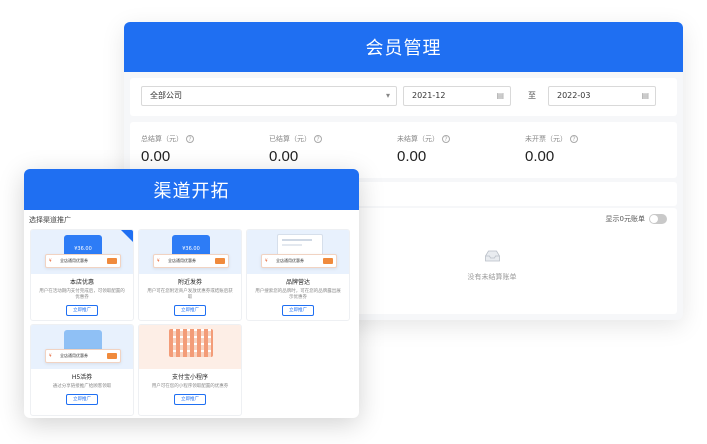  I want to click on empty-state: 没有未结算账单, so click(492, 266).